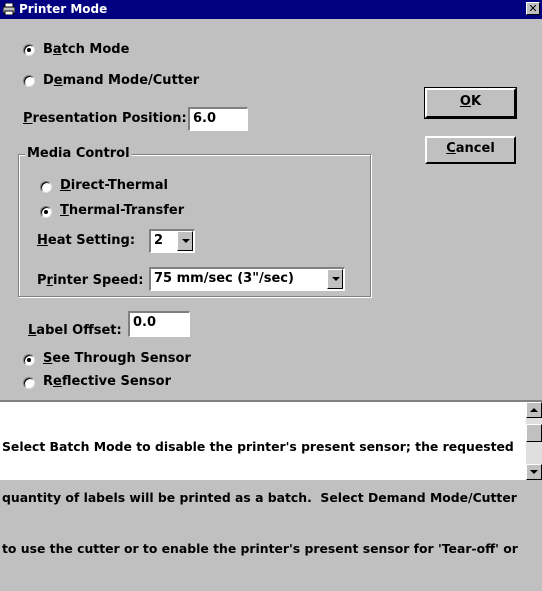 The width and height of the screenshot is (542, 591). Describe the element at coordinates (114, 186) in the screenshot. I see `direct-thermal-label: Direct-Thermal` at that location.